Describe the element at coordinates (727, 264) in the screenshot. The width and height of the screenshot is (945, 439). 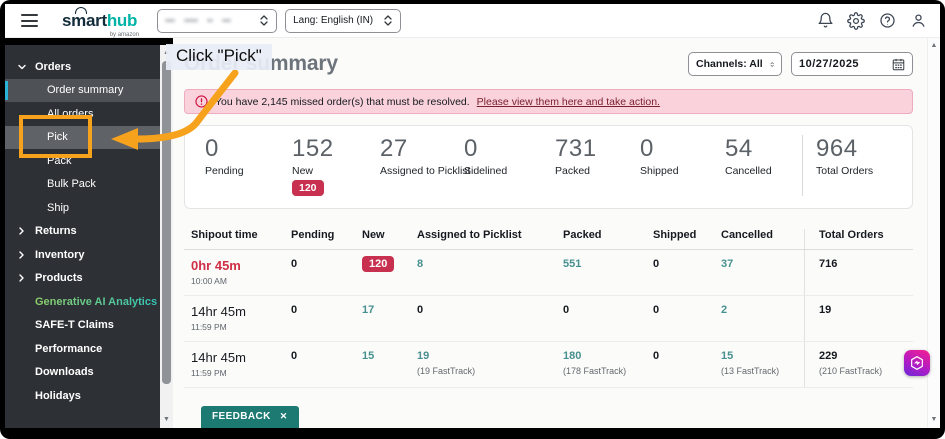
I see `count-link: 37` at that location.